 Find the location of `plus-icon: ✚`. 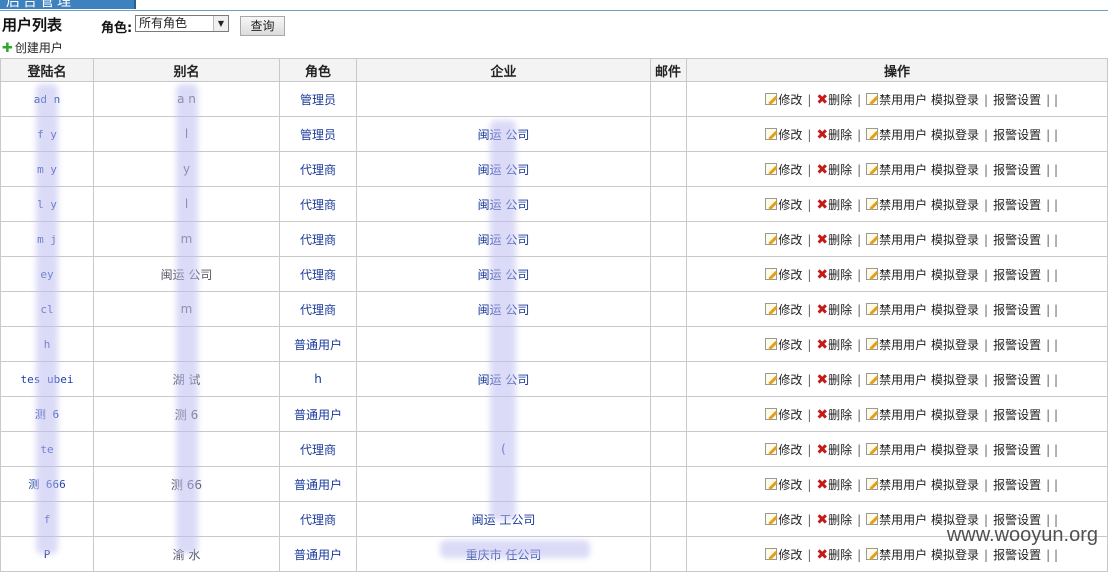

plus-icon: ✚ is located at coordinates (7, 48).